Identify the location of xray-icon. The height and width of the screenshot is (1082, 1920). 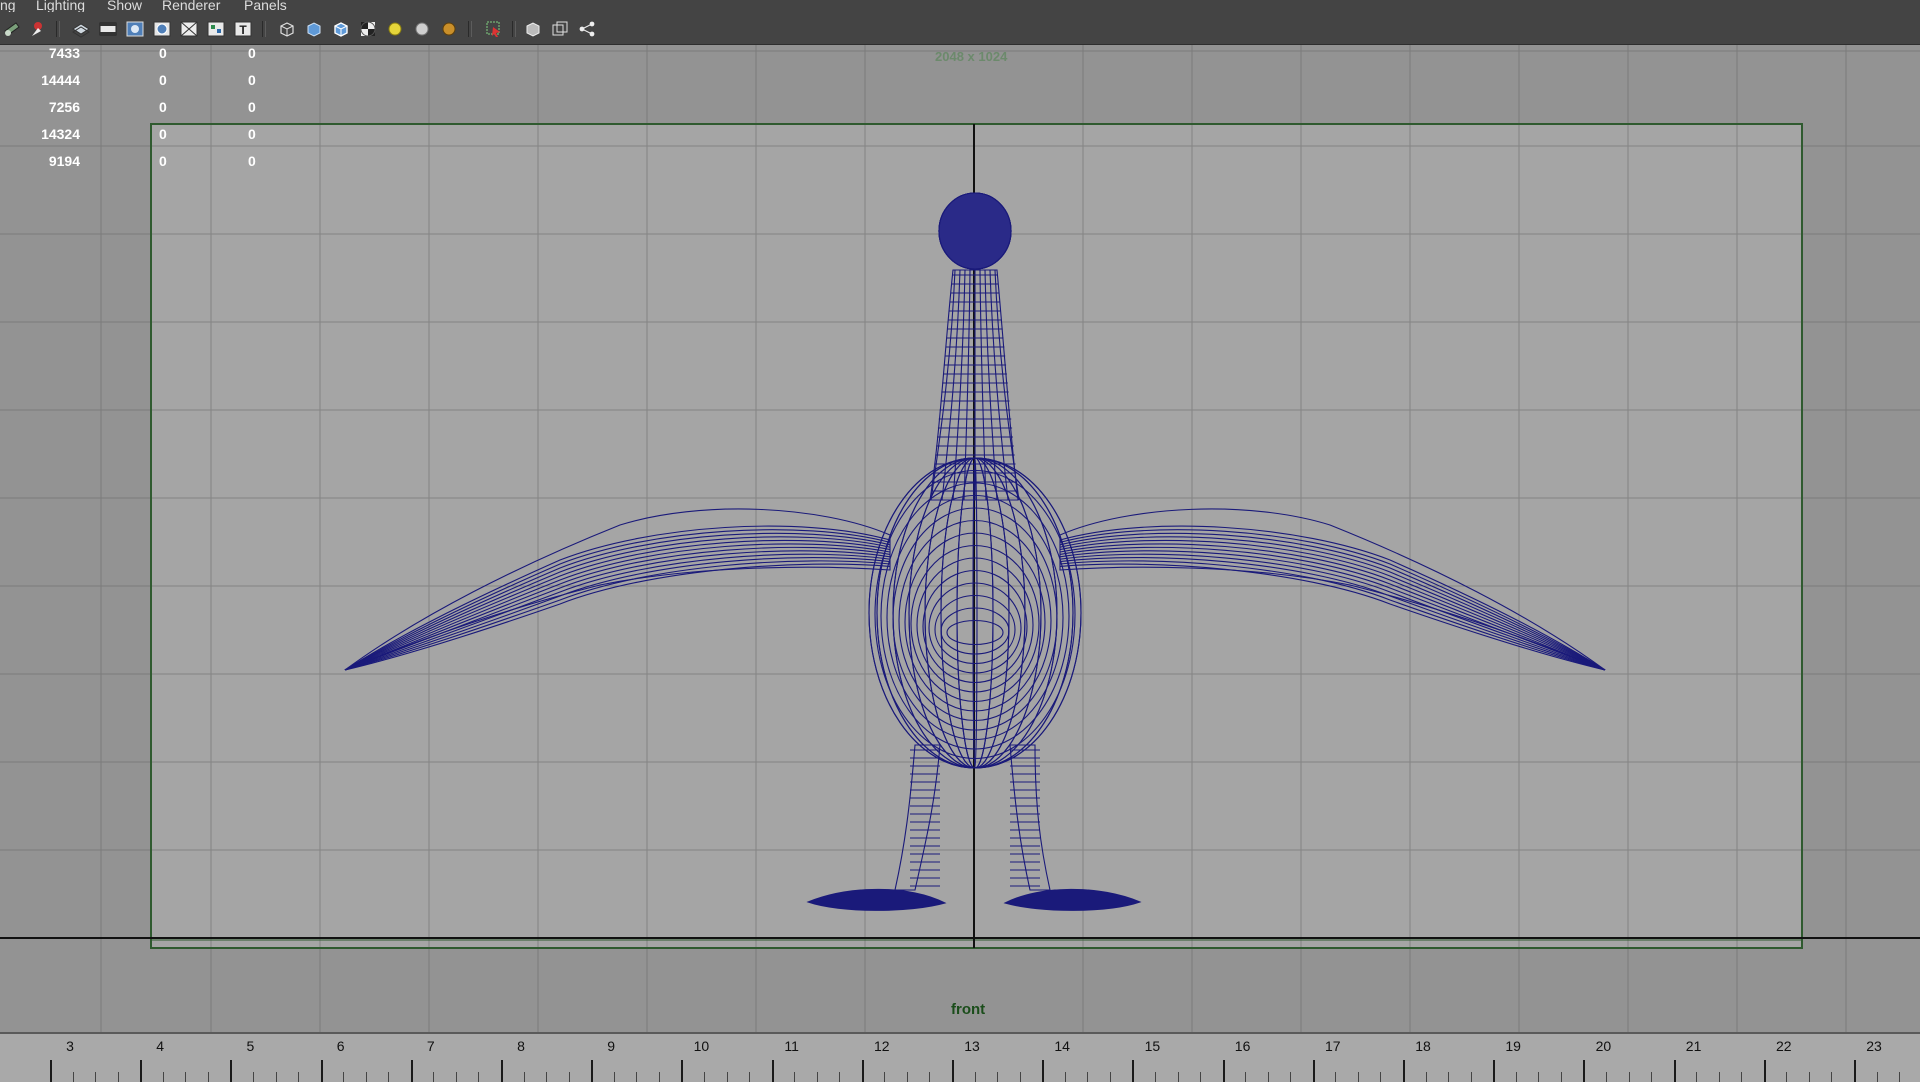
(533, 29).